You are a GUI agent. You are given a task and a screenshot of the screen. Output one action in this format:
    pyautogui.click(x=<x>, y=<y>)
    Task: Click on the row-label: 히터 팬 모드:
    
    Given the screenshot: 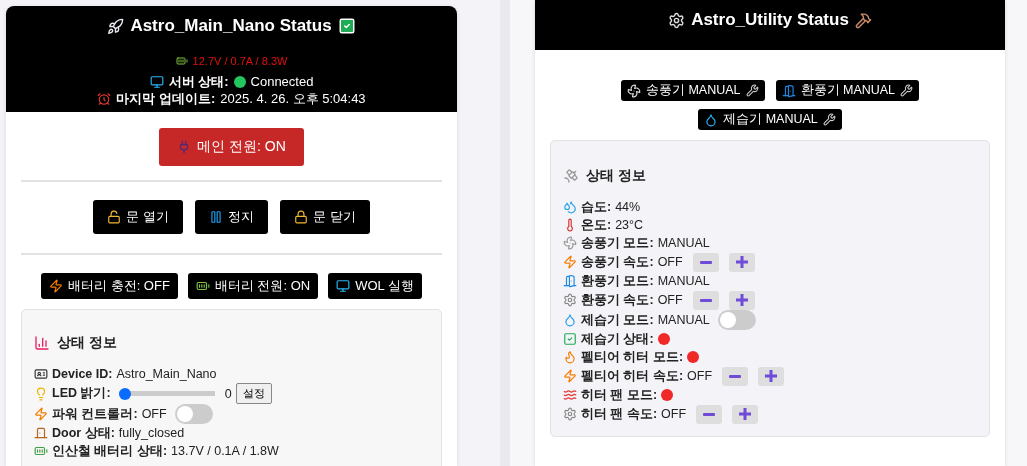 What is the action you would take?
    pyautogui.click(x=619, y=395)
    